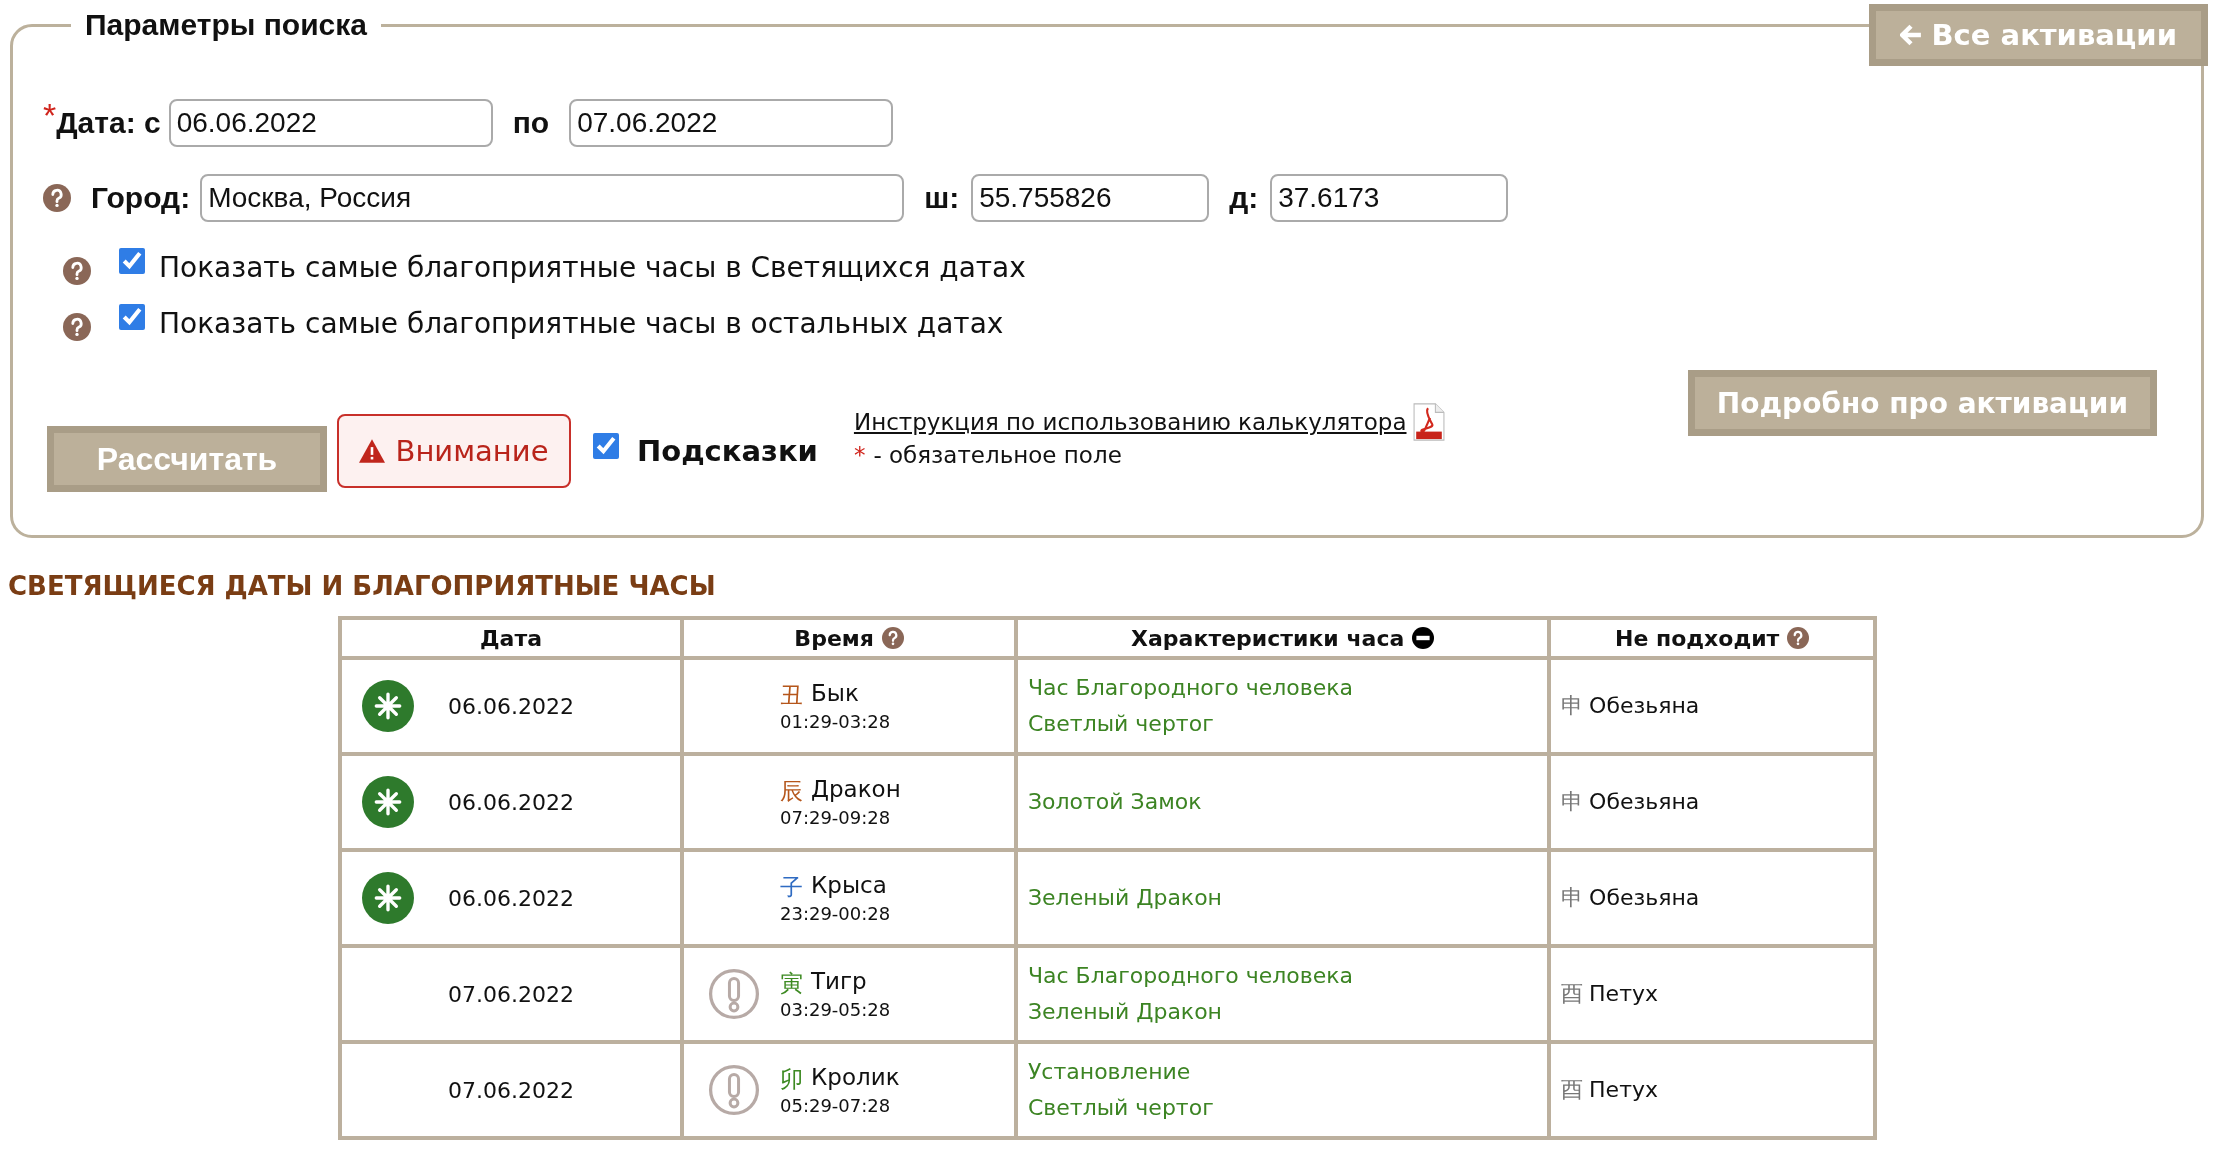  What do you see at coordinates (1282, 638) in the screenshot?
I see `column-header: Характеристики часа` at bounding box center [1282, 638].